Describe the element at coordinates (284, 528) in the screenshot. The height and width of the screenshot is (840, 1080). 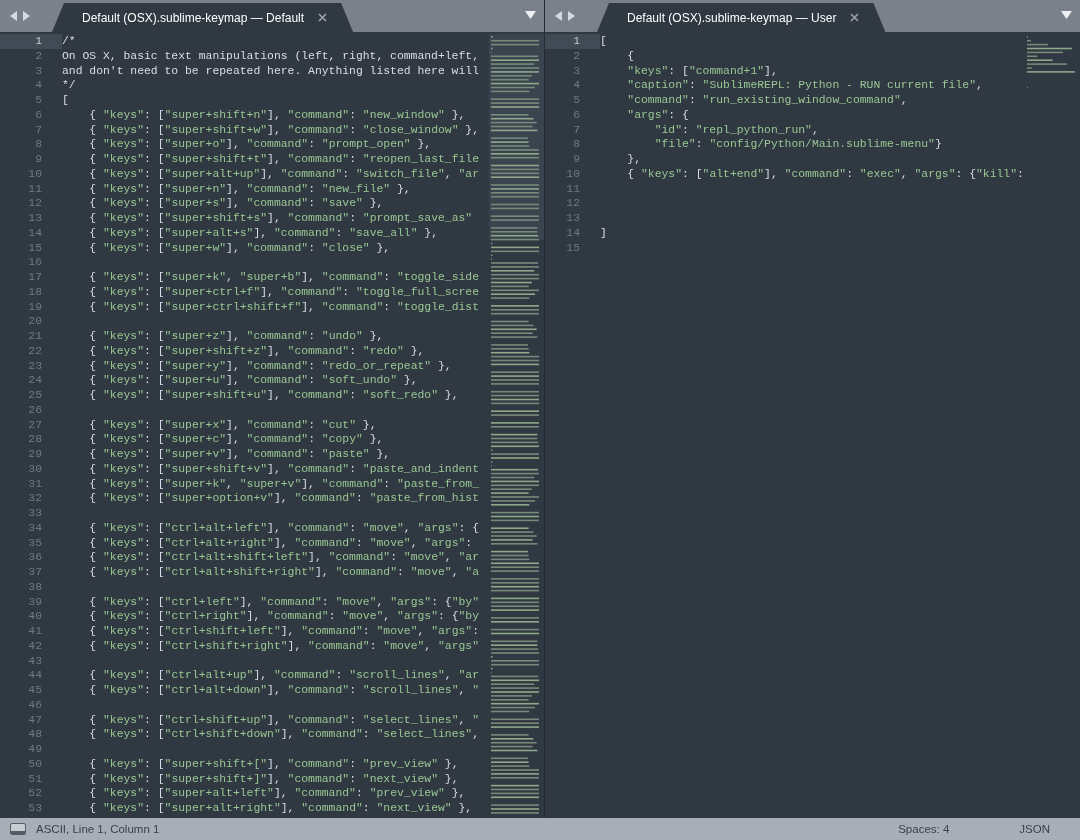
I see `code-line: { "keys": ["ctrl+alt+left"], "command": "move", "args": {` at that location.